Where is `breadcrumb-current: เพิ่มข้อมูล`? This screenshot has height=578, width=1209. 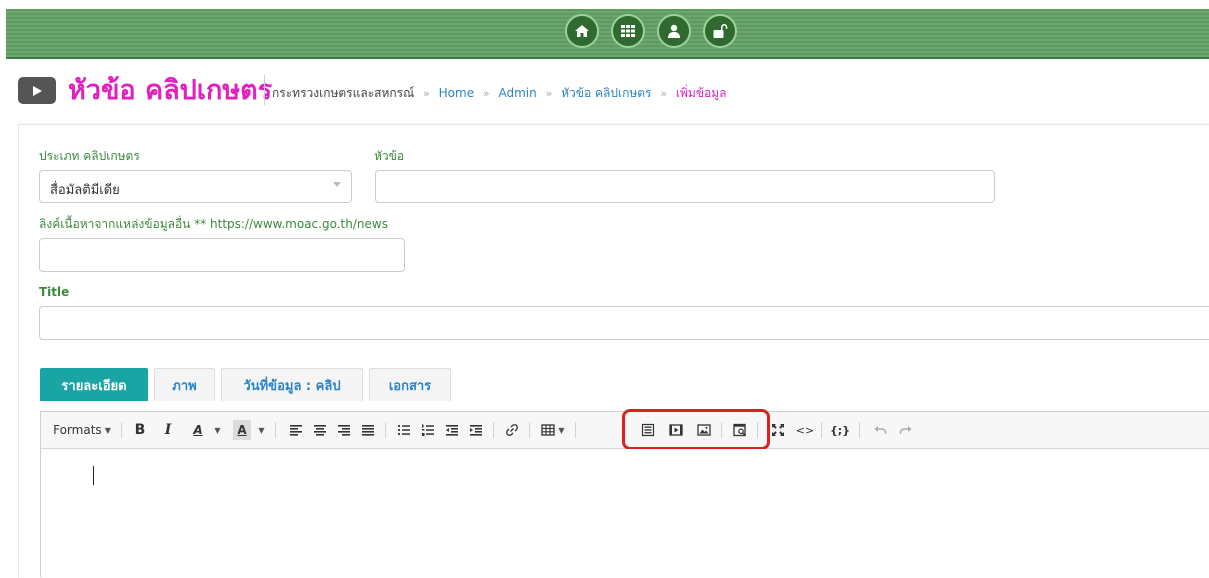
breadcrumb-current: เพิ่มข้อมูล is located at coordinates (701, 93).